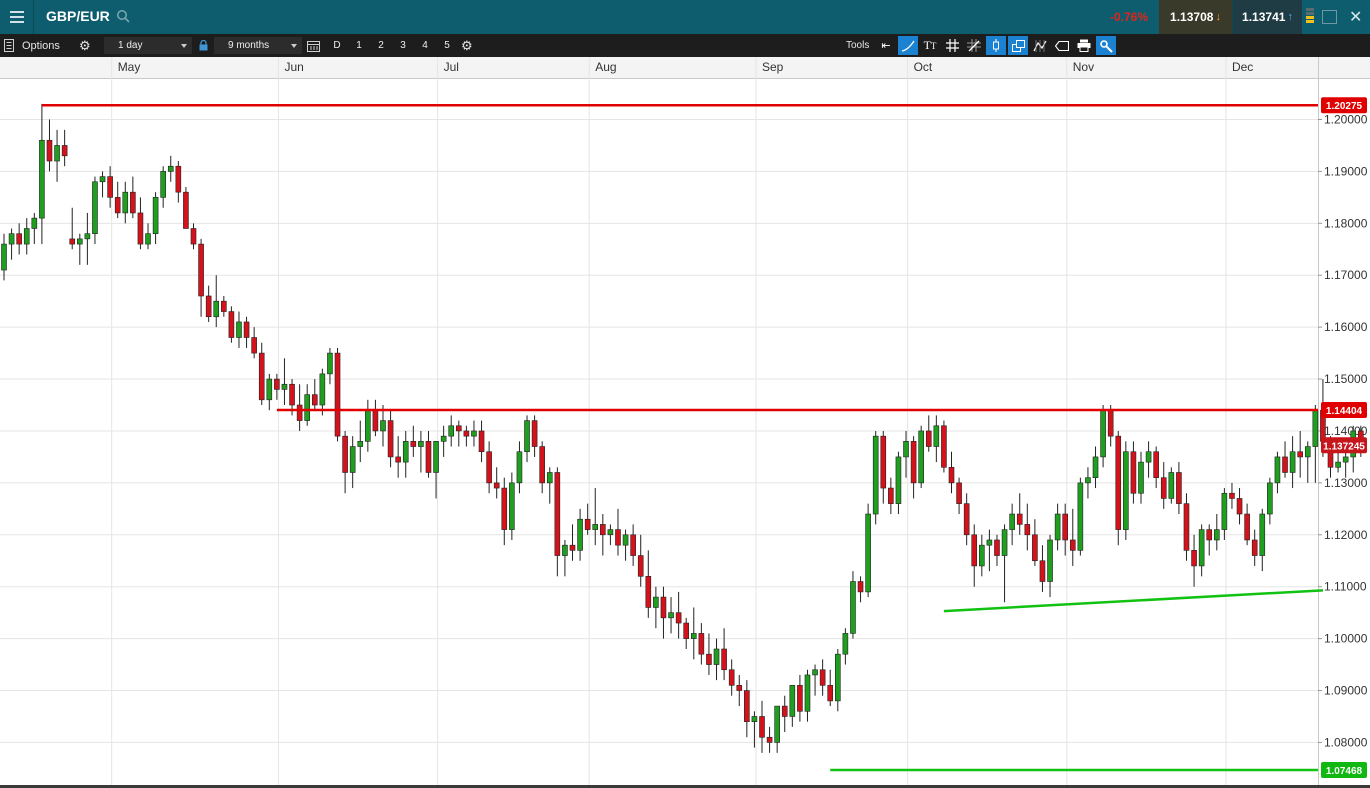 The width and height of the screenshot is (1370, 788). Describe the element at coordinates (952, 45) in the screenshot. I see `grid-tool-icon` at that location.